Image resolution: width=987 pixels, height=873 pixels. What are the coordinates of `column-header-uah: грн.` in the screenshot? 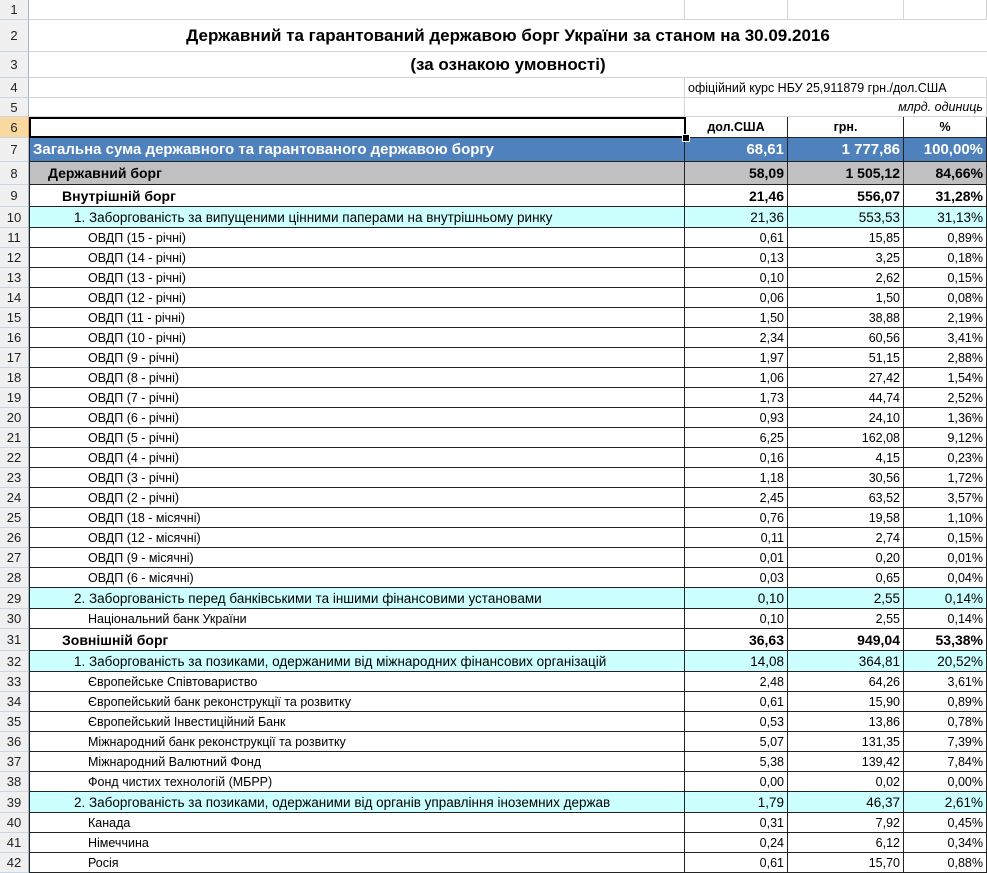 It's located at (846, 127).